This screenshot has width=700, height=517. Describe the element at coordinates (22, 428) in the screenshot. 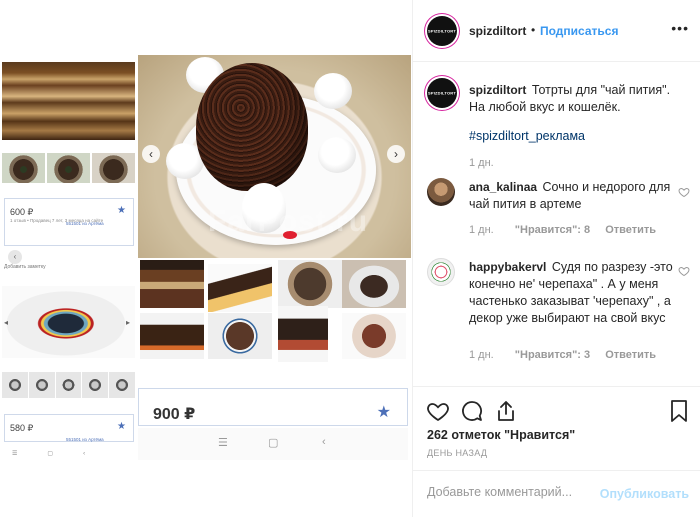

I see `listing-price: 580 ₽` at that location.